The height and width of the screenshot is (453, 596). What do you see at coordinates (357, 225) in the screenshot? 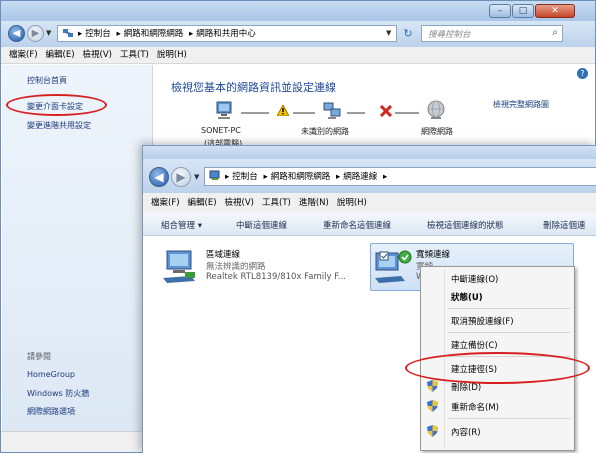
I see `rename-connection-button: 重新命名這個連線` at bounding box center [357, 225].